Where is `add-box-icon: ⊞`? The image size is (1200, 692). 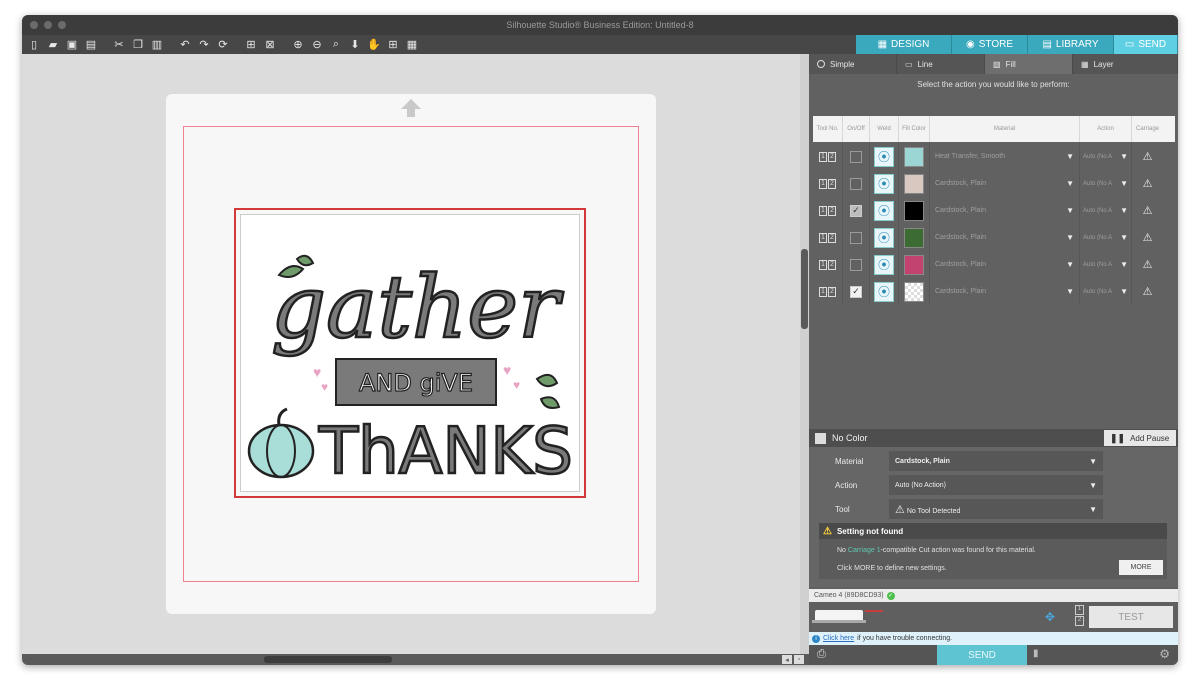
add-box-icon: ⊞ is located at coordinates (393, 45).